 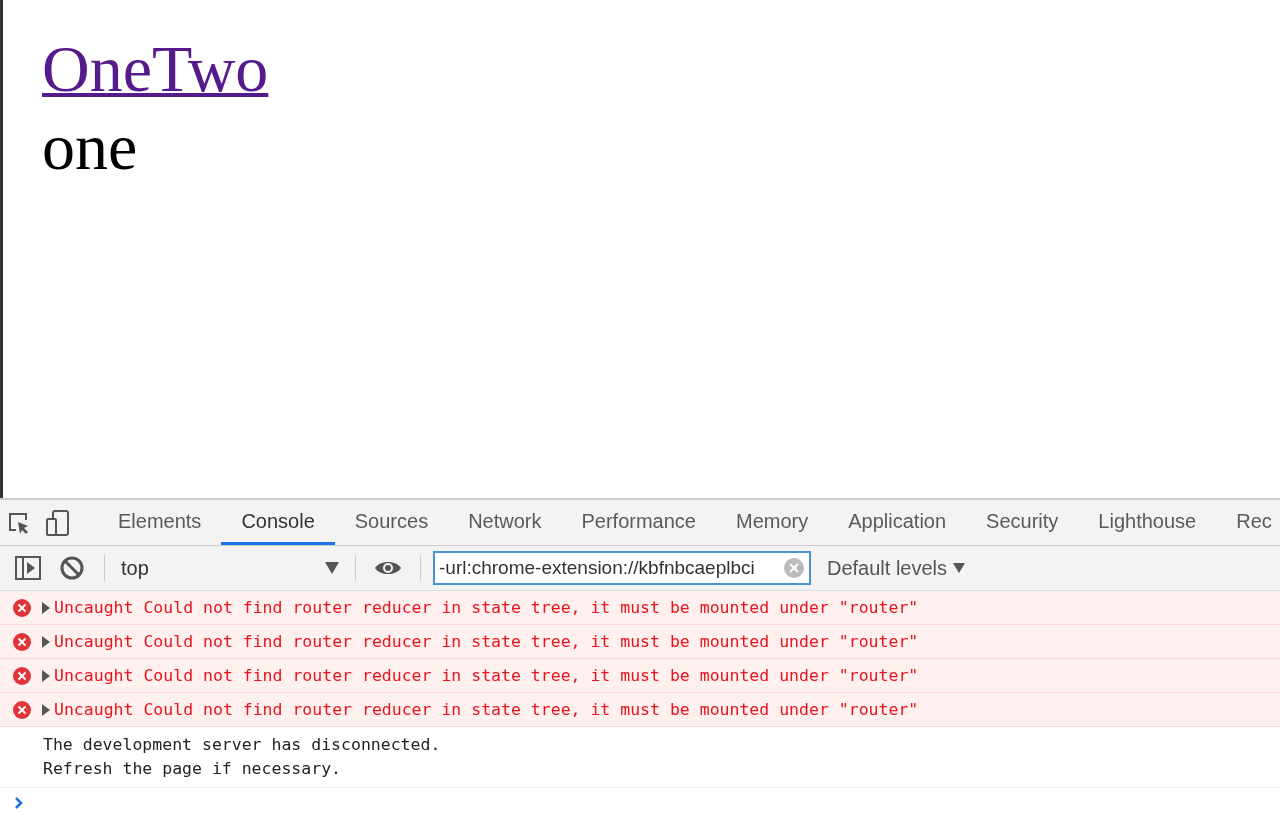 What do you see at coordinates (391, 522) in the screenshot?
I see `devtools-tab: Sources` at bounding box center [391, 522].